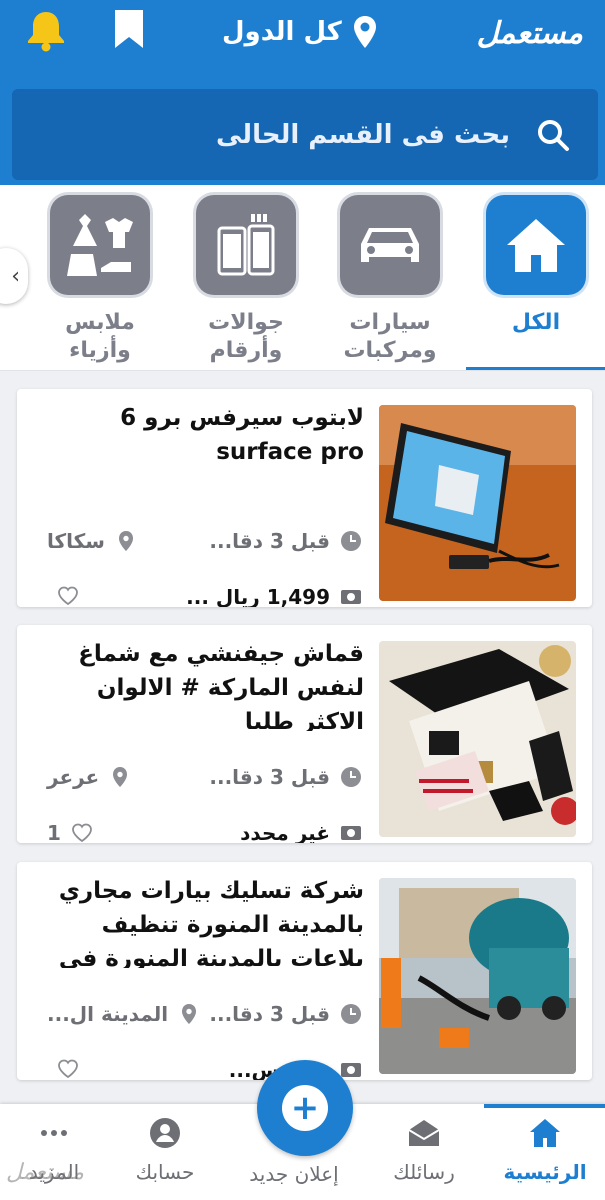  I want to click on search-icon, so click(553, 135).